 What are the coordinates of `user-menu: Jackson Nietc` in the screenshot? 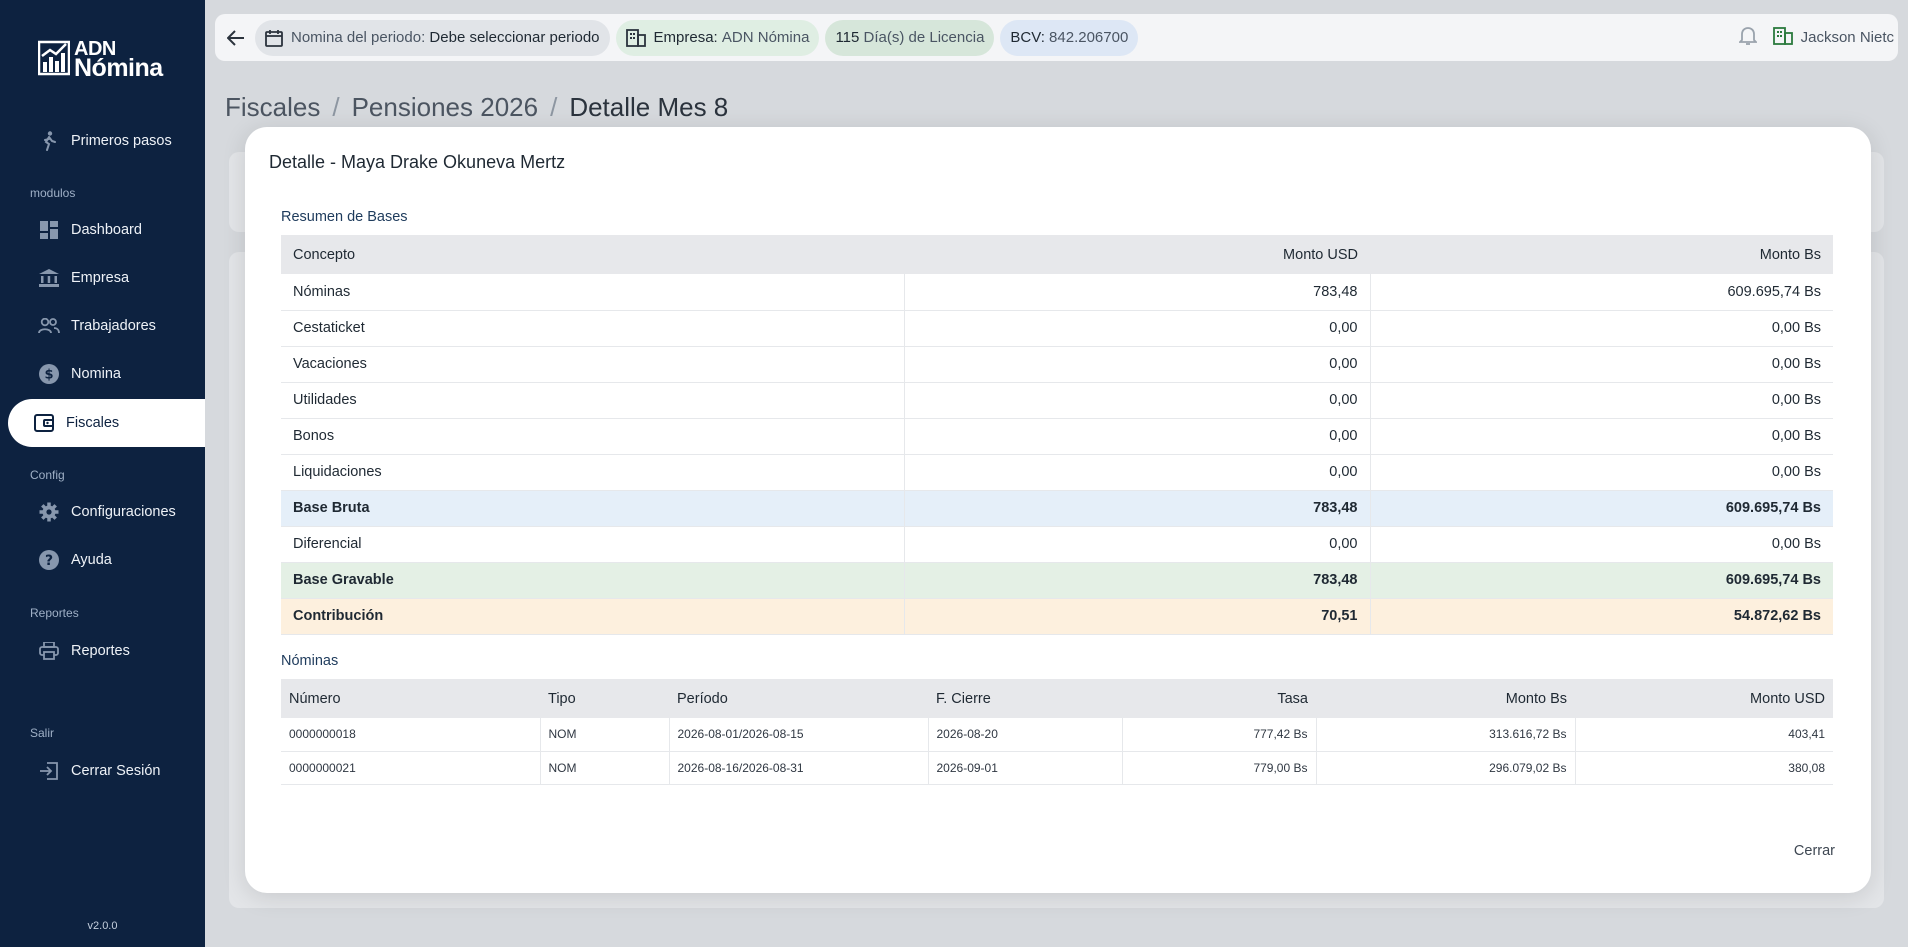 It's located at (1835, 37).